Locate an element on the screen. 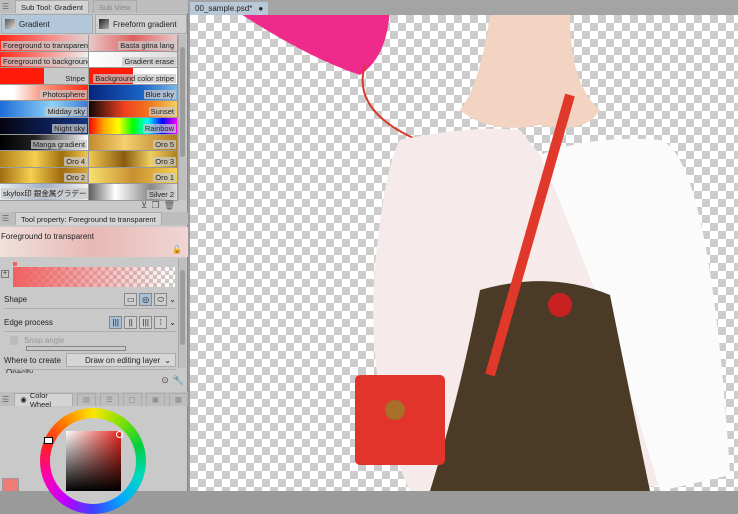 This screenshot has height=514, width=738. close-icon: ● is located at coordinates (260, 8).